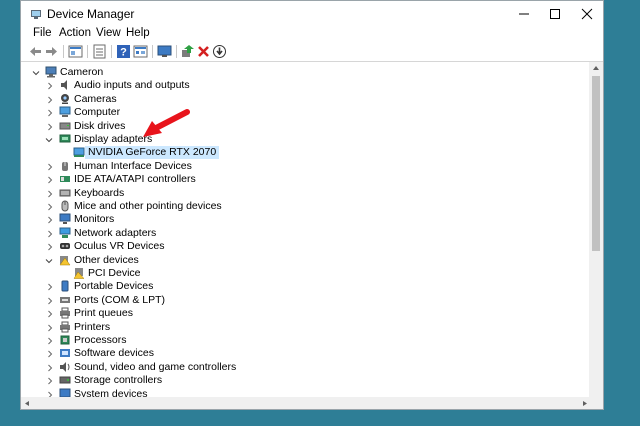 The height and width of the screenshot is (426, 640). What do you see at coordinates (99, 192) in the screenshot?
I see `tree-item-label: Keyboards` at bounding box center [99, 192].